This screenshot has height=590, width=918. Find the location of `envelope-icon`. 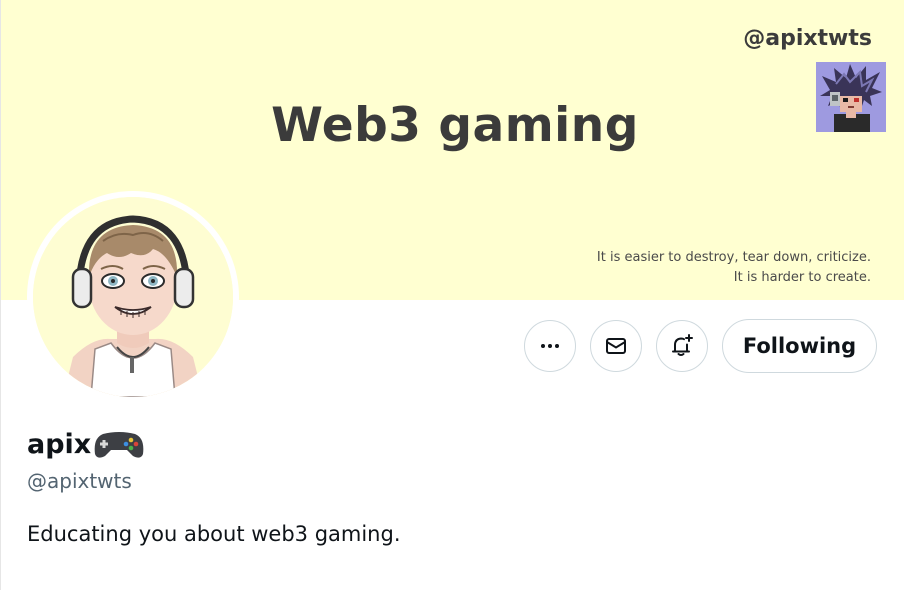

envelope-icon is located at coordinates (616, 346).